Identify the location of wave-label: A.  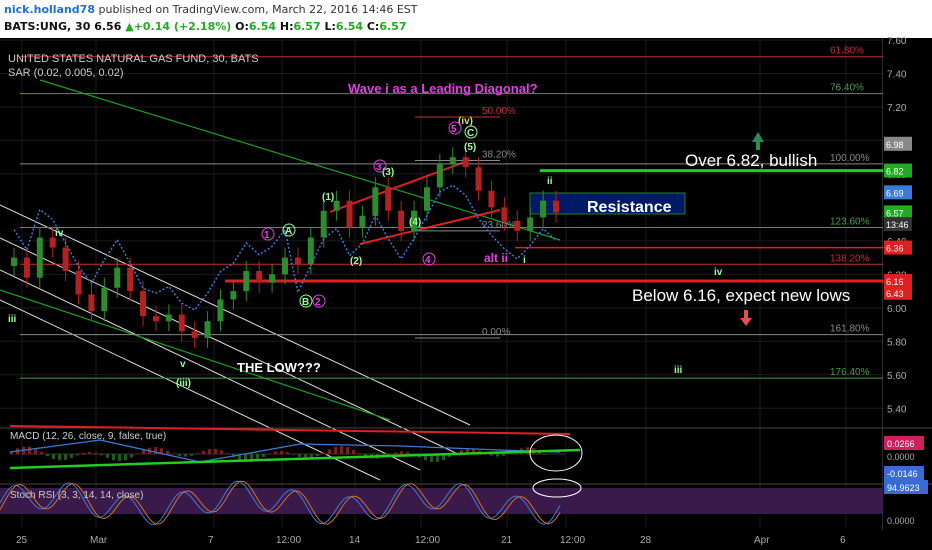
(288, 231).